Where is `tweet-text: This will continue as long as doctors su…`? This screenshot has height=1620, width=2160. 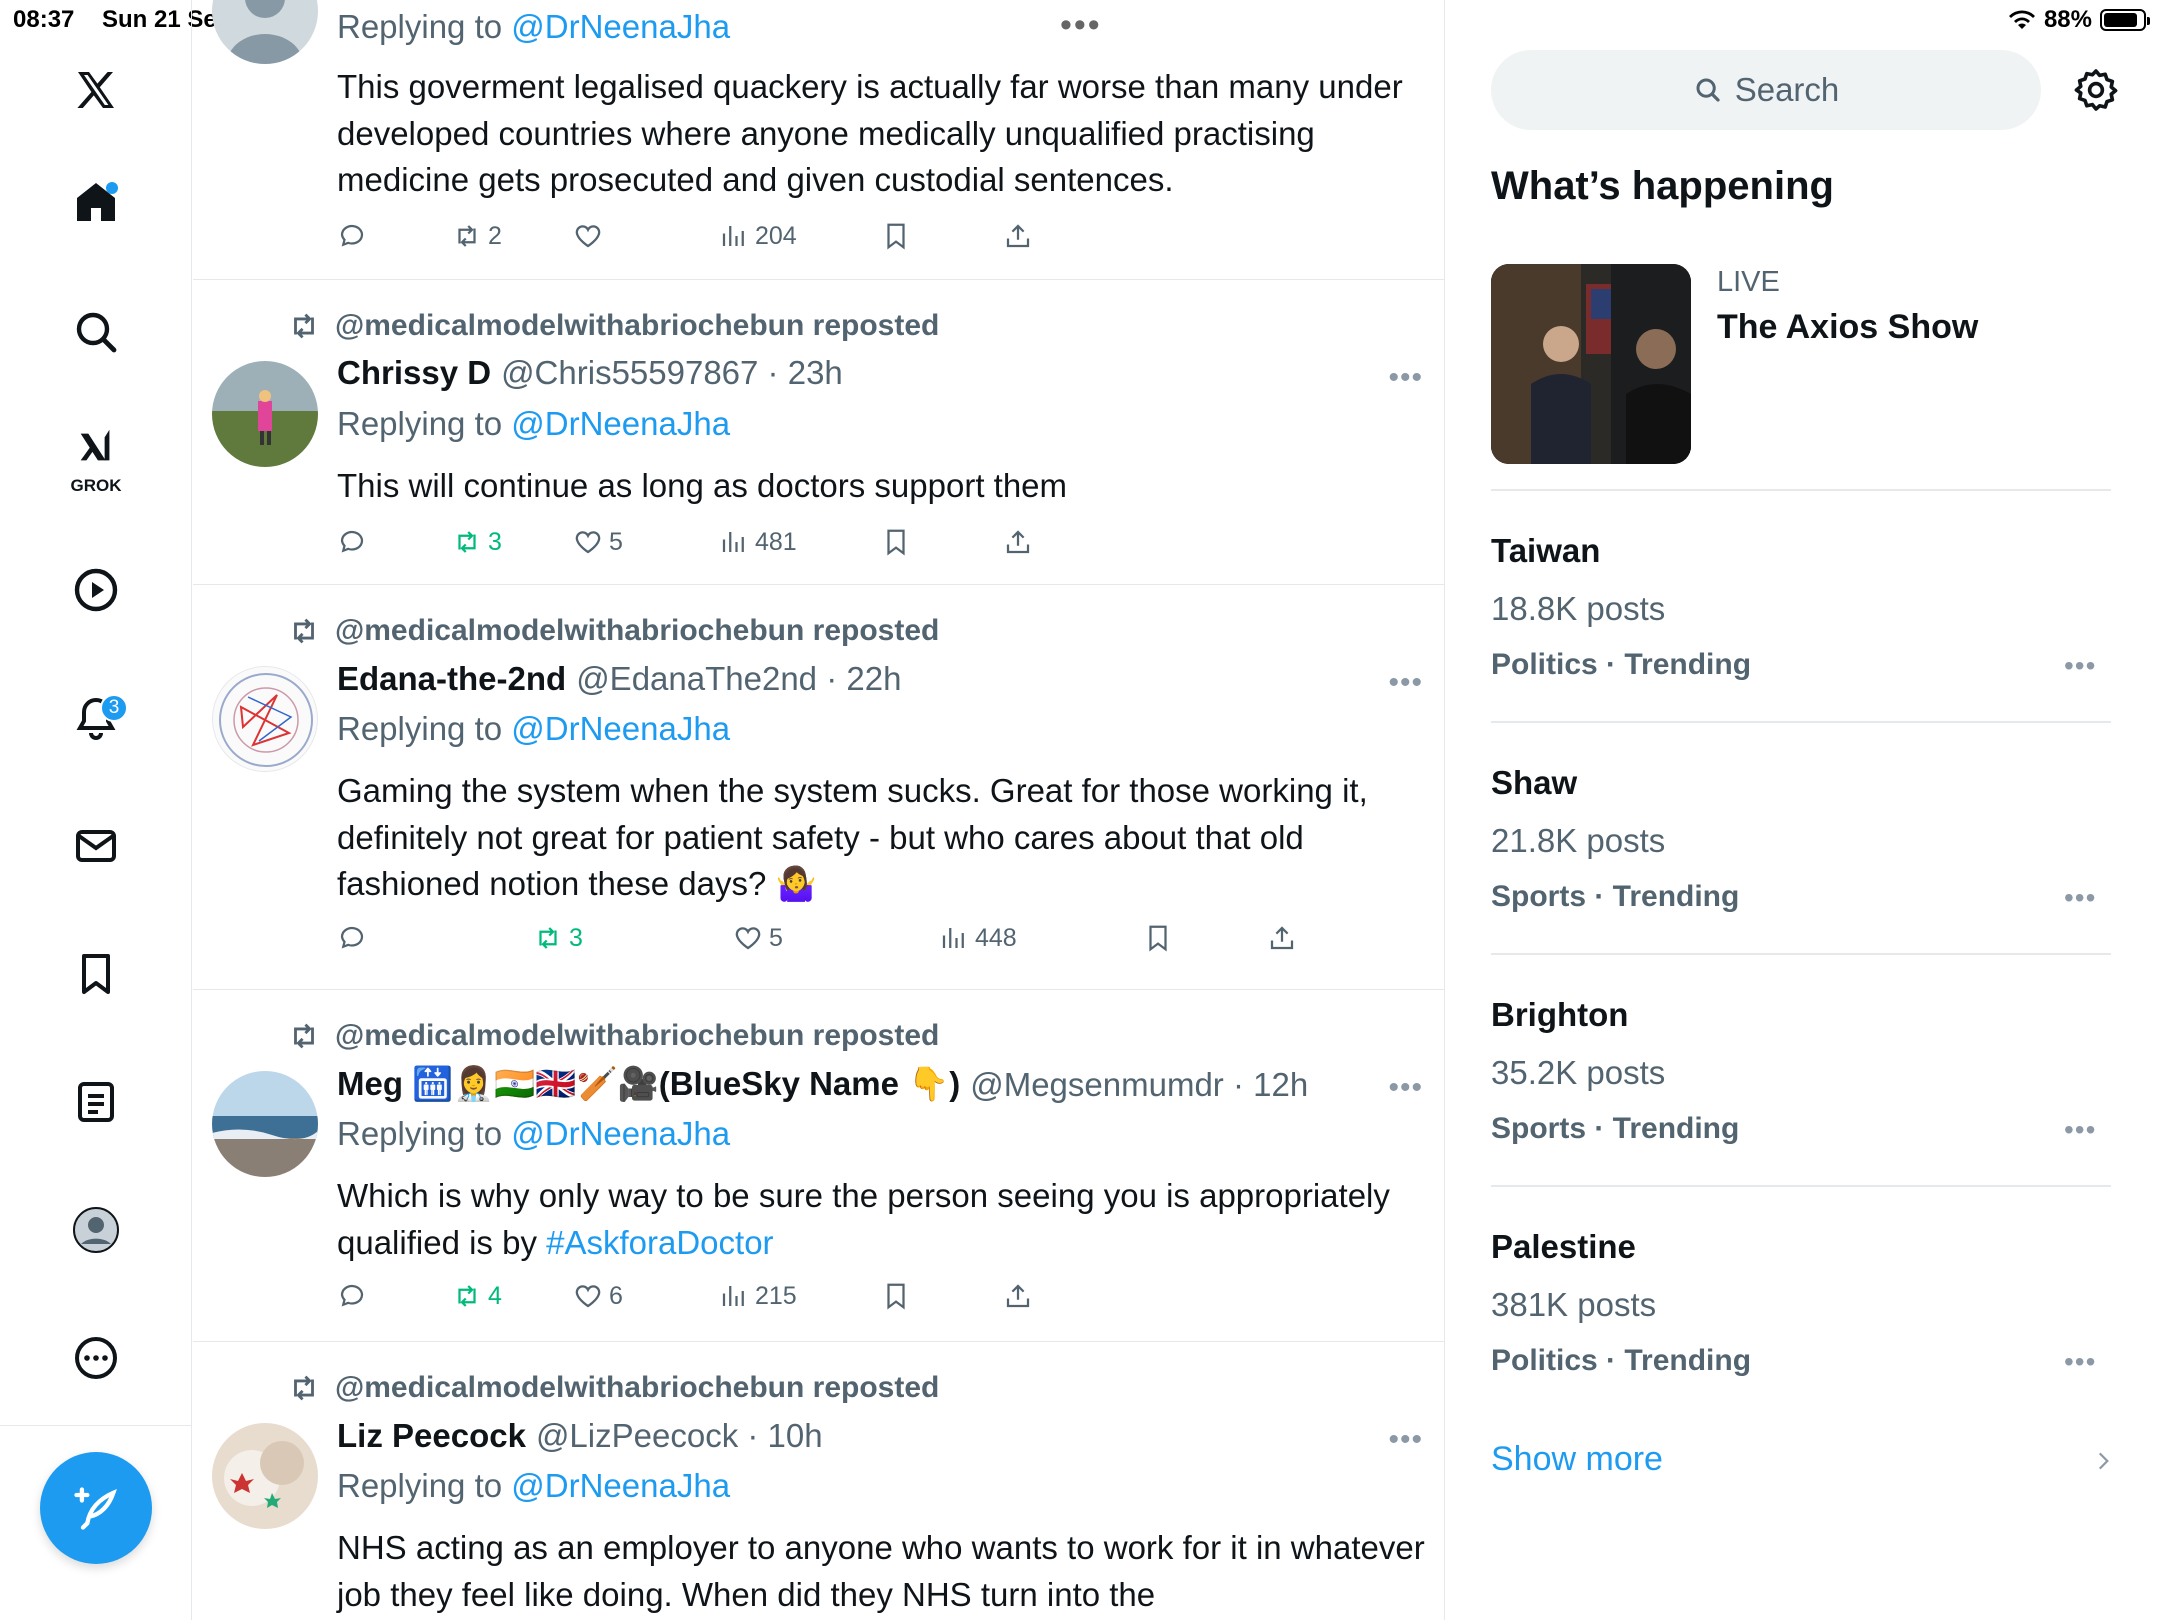
tweet-text: This will continue as long as doctors su… is located at coordinates (702, 485).